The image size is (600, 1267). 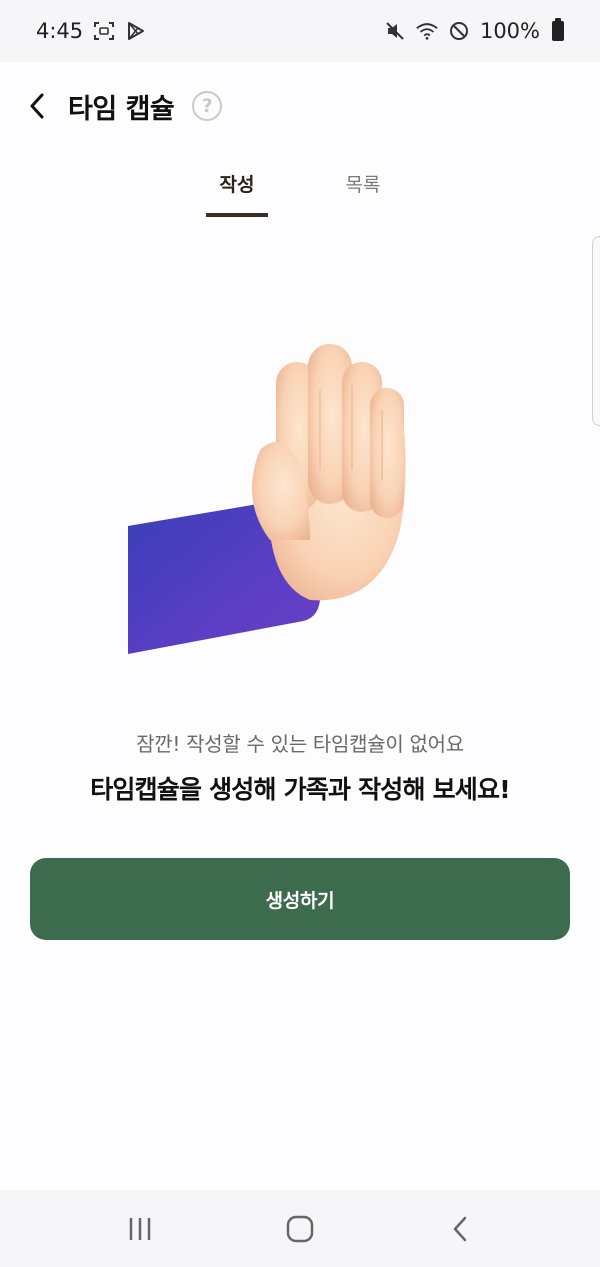 What do you see at coordinates (300, 789) in the screenshot?
I see `empty-state-cta: 타임캡슐을 생성해 가족과 작성해 보세요!` at bounding box center [300, 789].